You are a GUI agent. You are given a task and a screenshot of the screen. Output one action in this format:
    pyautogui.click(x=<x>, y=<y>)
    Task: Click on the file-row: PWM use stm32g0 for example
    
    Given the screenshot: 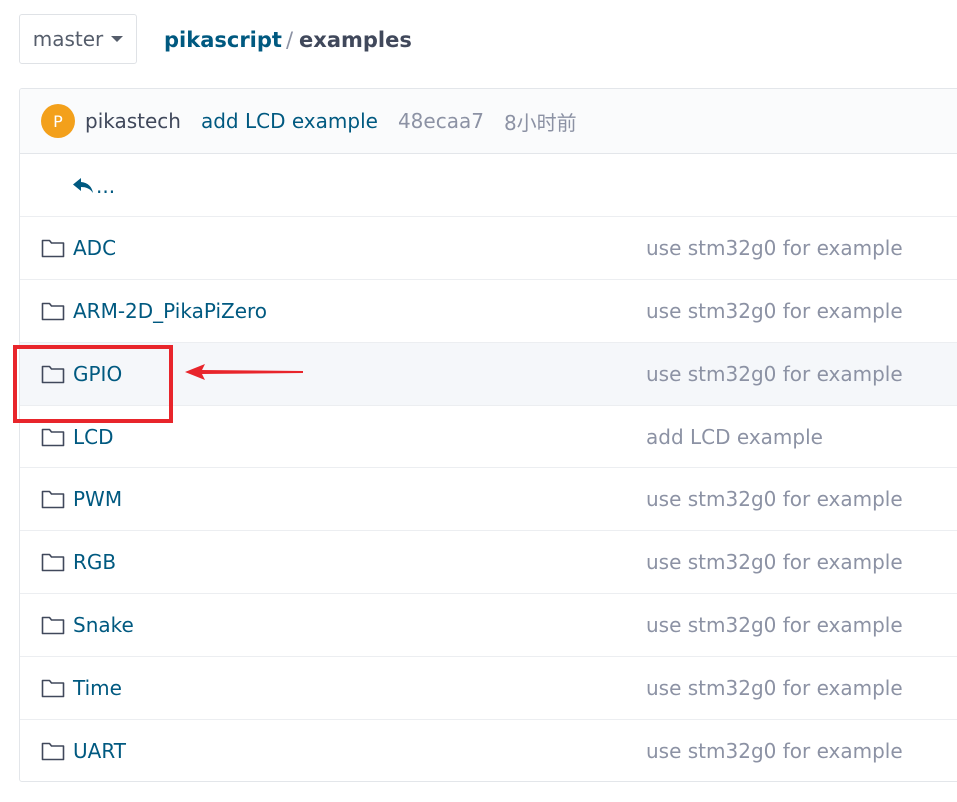 What is the action you would take?
    pyautogui.click(x=488, y=500)
    